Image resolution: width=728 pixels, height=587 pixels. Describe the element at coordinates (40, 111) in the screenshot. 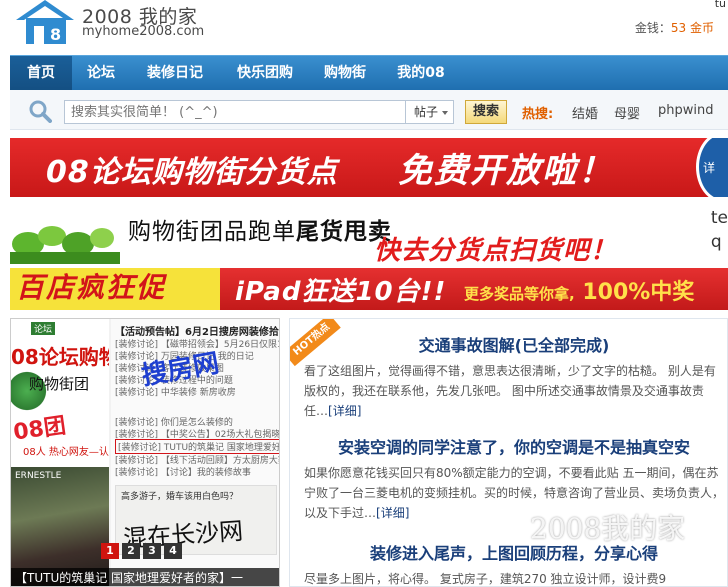

I see `search-icon` at that location.